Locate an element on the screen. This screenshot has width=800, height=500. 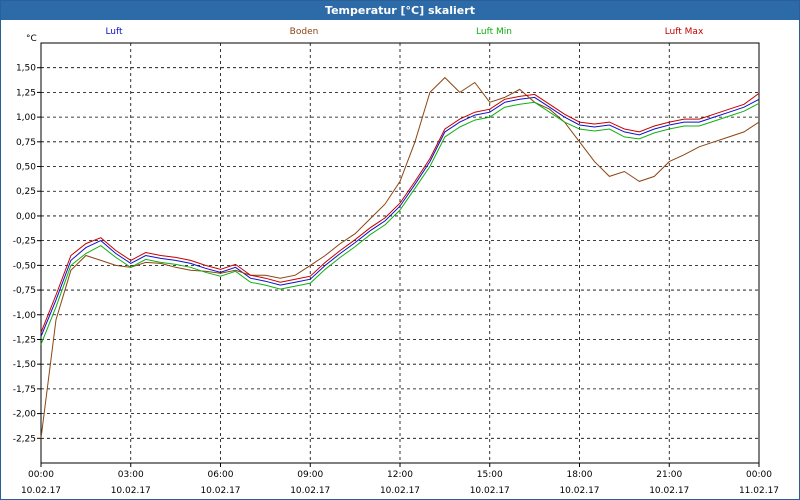
y-tick-label: -0,50 is located at coordinates (25, 266).